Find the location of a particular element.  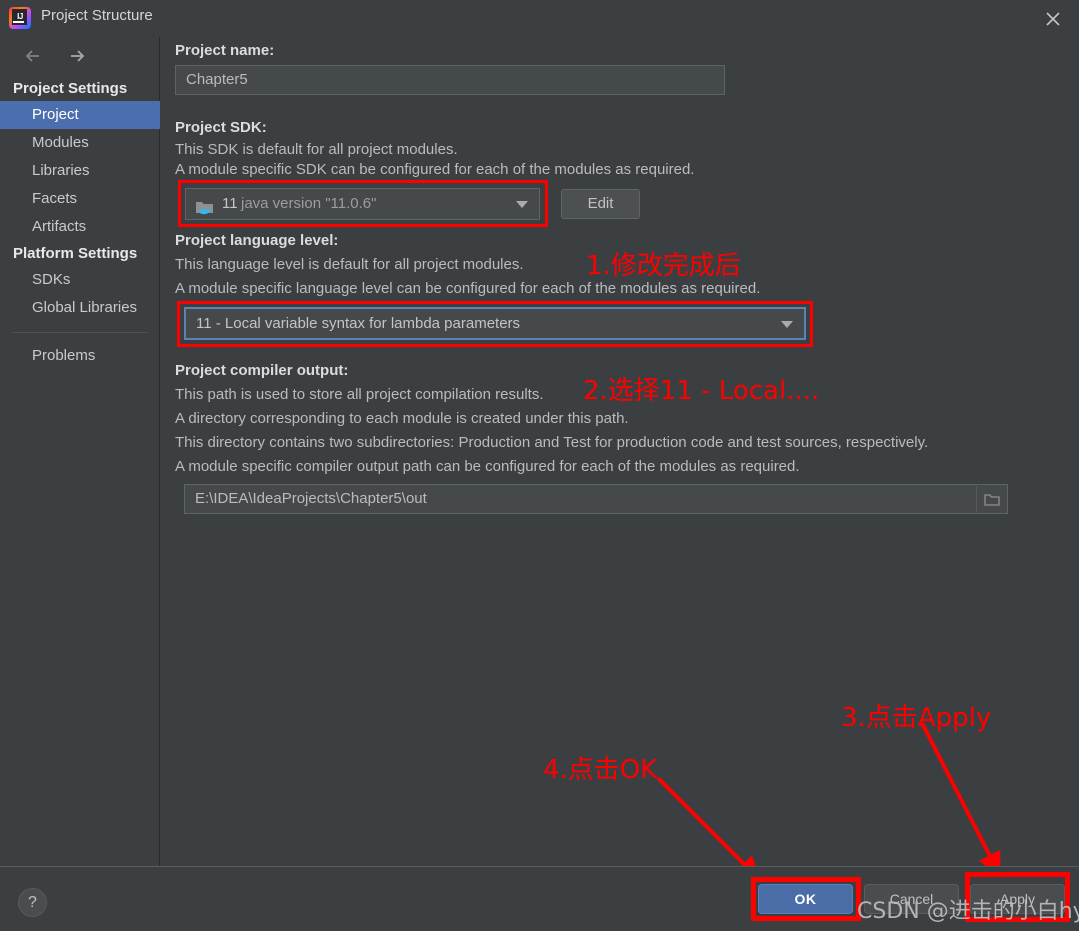

java-sdk-folder-icon is located at coordinates (205, 206).